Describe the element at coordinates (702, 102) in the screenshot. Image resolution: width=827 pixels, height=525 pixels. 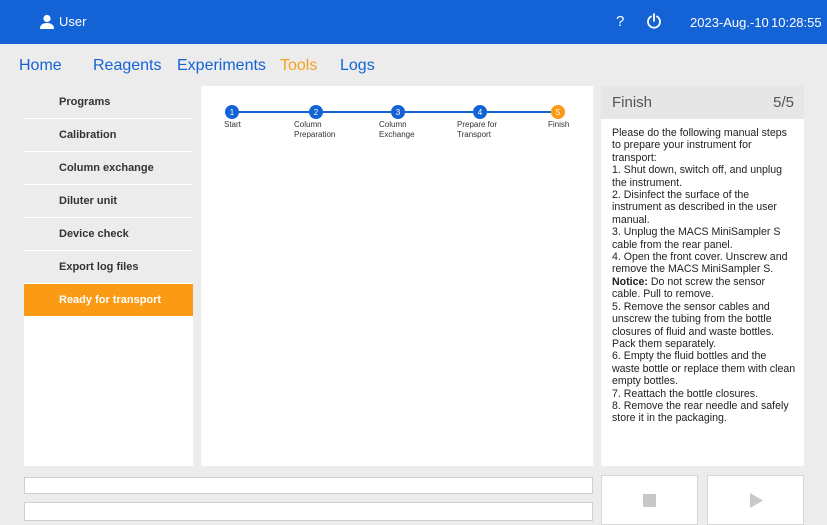
I see `finish-header: Finish 5/5` at that location.